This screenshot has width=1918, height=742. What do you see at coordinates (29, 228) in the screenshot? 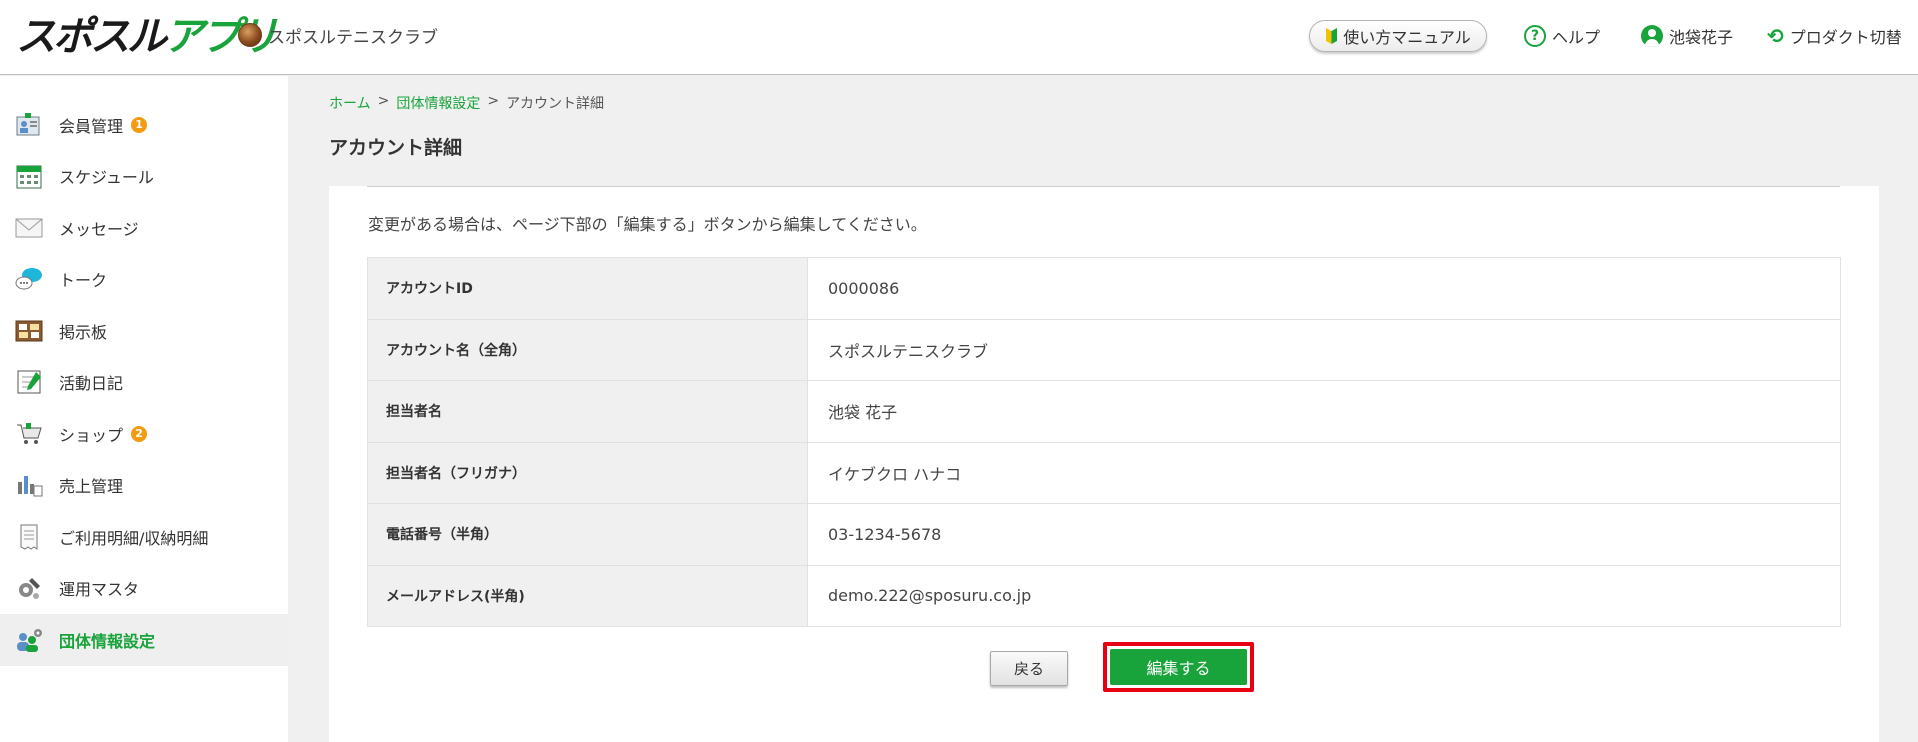
I see `envelope-icon` at bounding box center [29, 228].